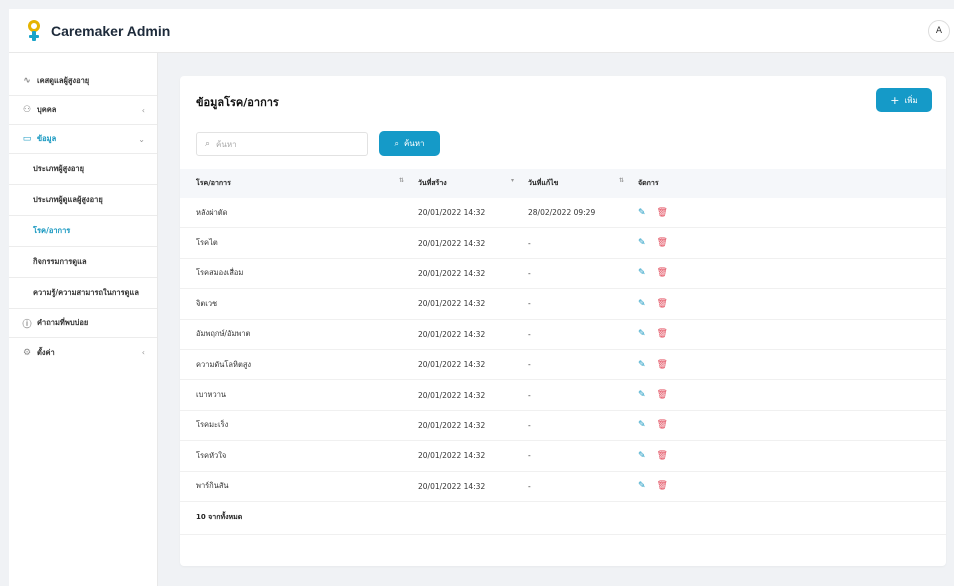 The width and height of the screenshot is (954, 586). I want to click on sidebar-item-label: ตั้งค่า, so click(46, 352).